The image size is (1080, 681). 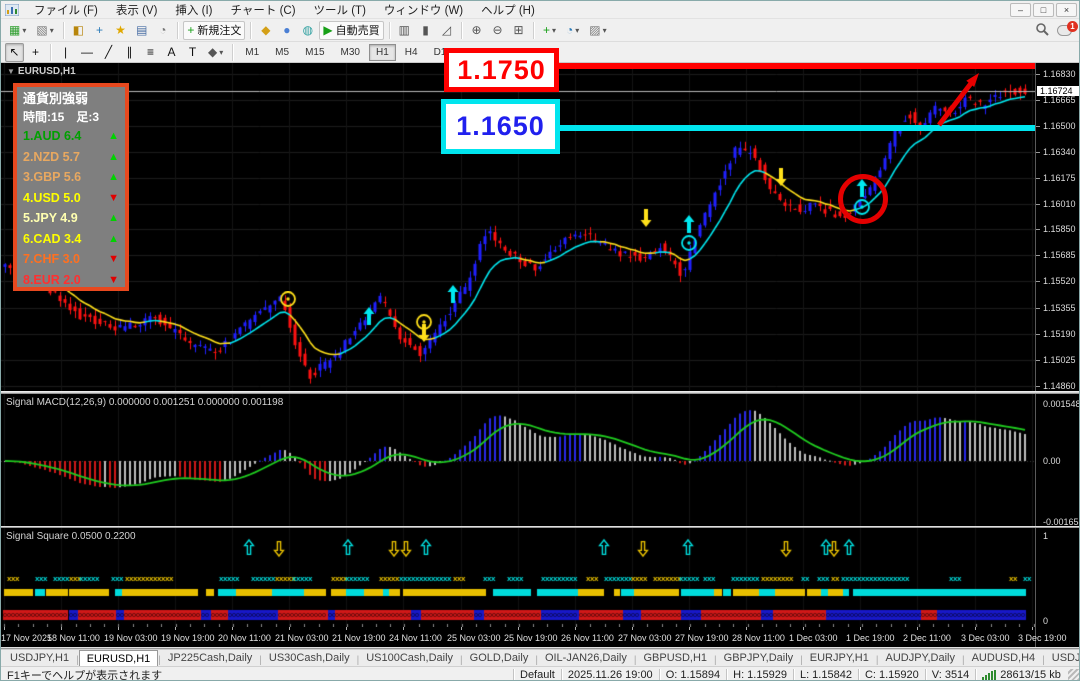 I want to click on vertical-line-icon: |, so click(x=65, y=52).